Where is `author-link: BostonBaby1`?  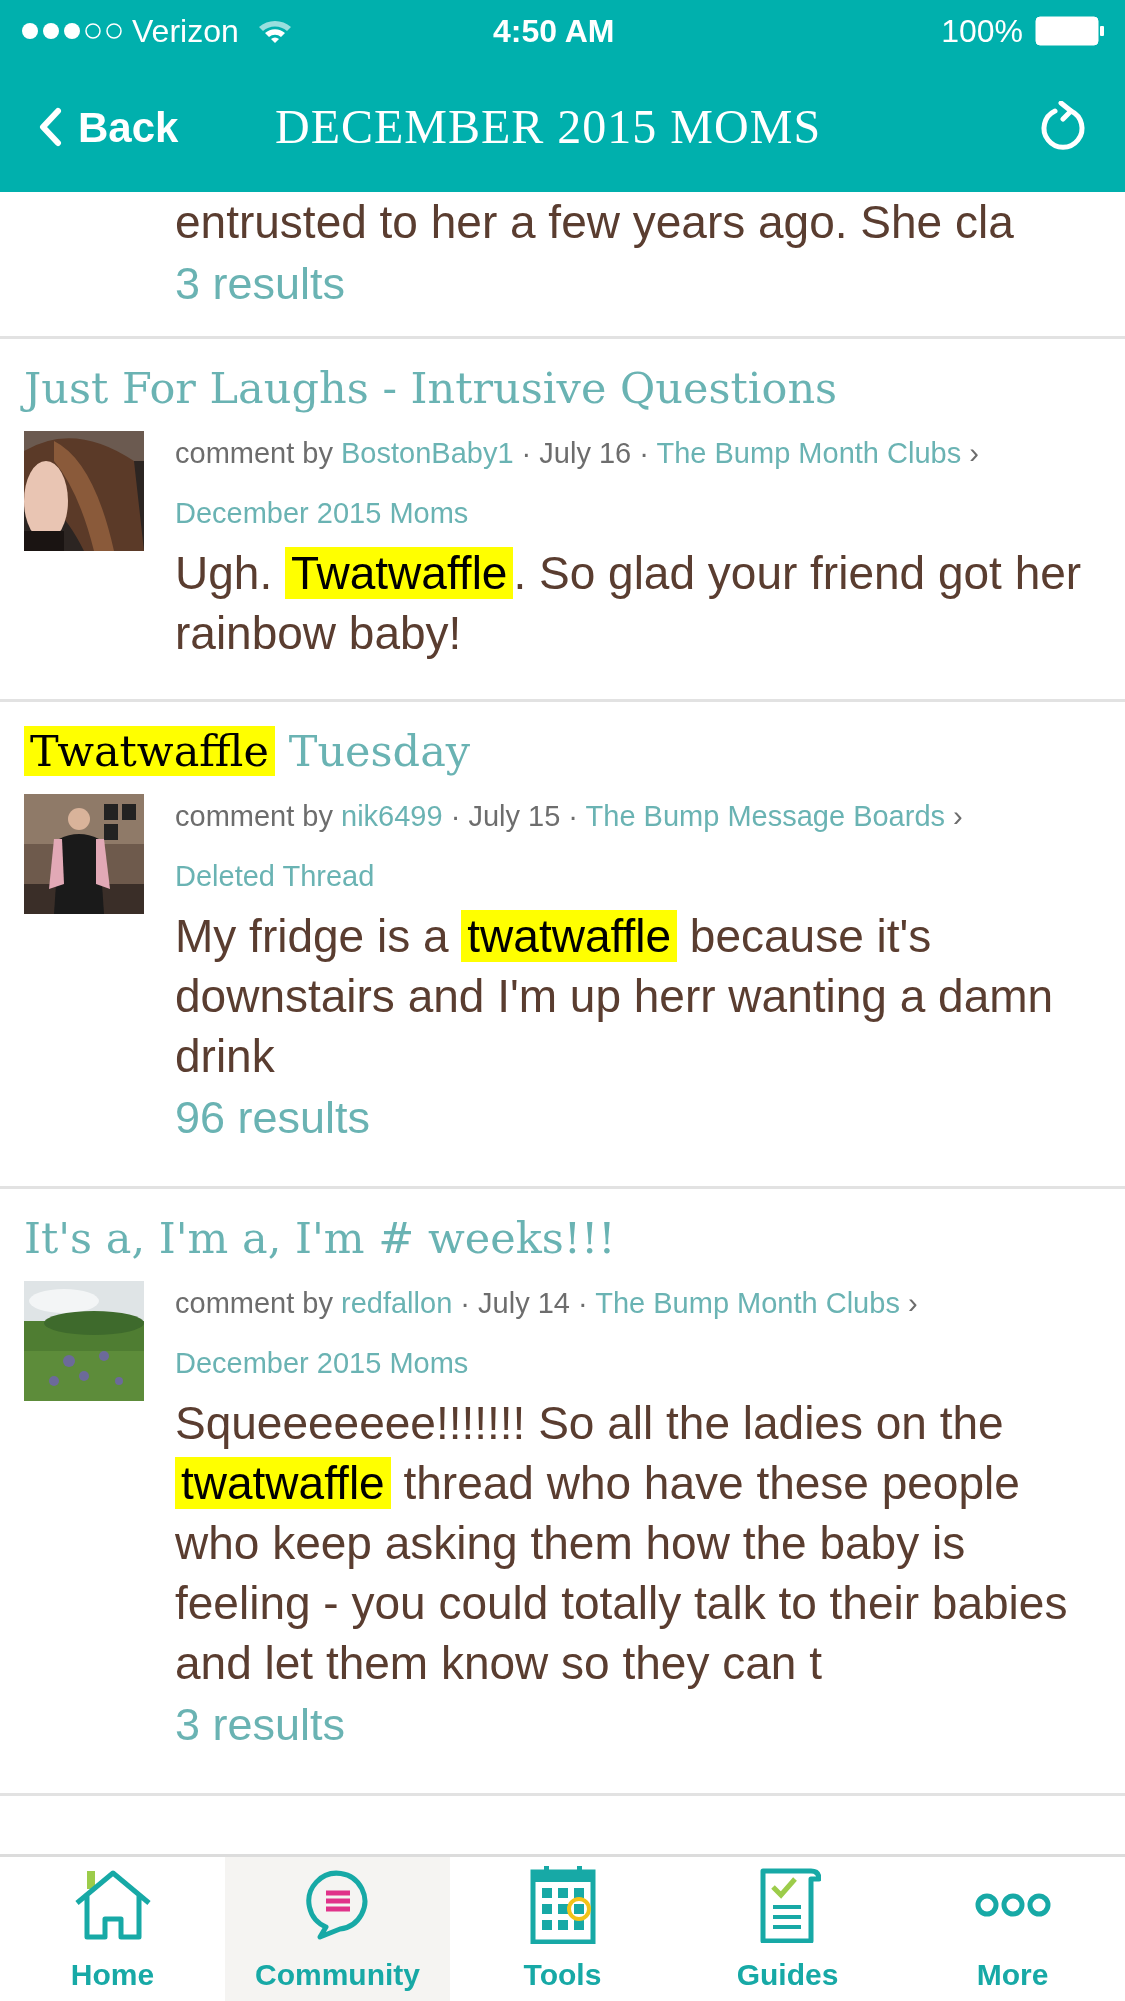 author-link: BostonBaby1 is located at coordinates (427, 453).